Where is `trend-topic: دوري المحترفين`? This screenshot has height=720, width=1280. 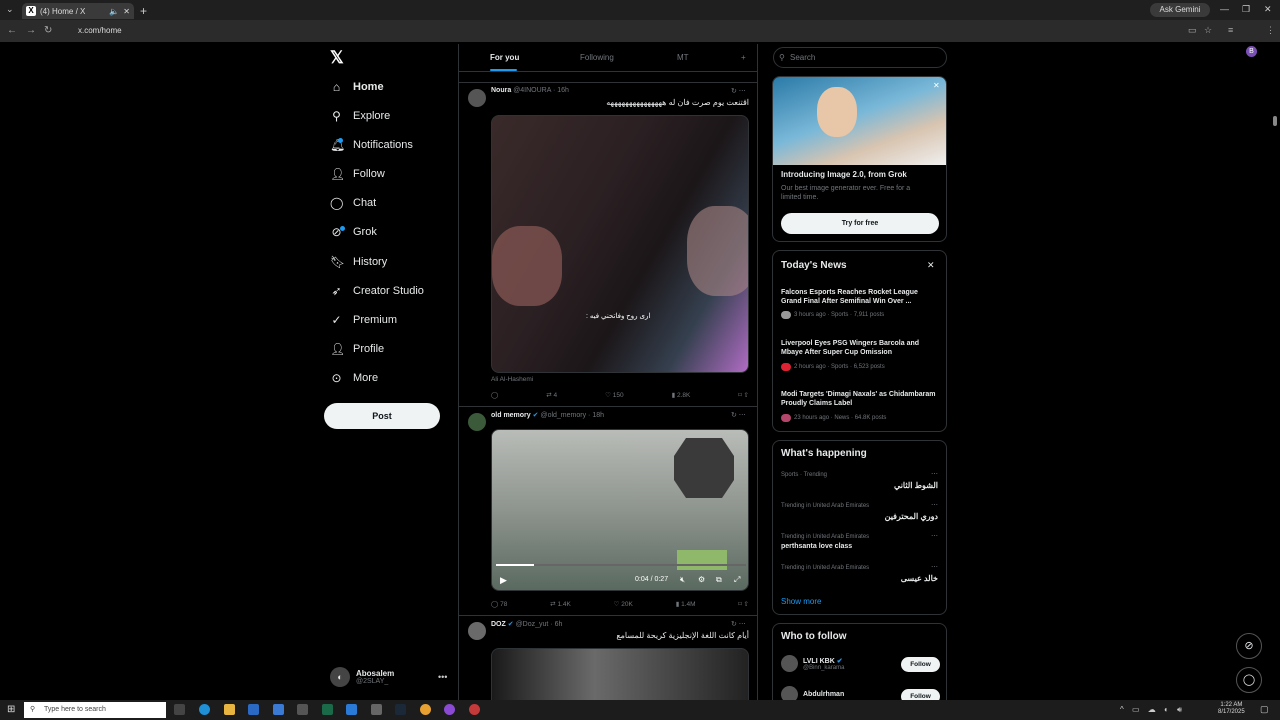 trend-topic: دوري المحترفين is located at coordinates (911, 516).